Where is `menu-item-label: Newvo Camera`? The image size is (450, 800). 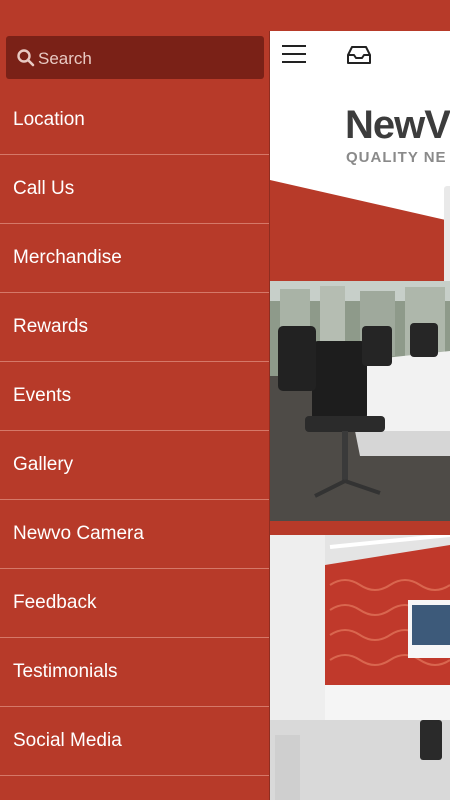
menu-item-label: Newvo Camera is located at coordinates (78, 533).